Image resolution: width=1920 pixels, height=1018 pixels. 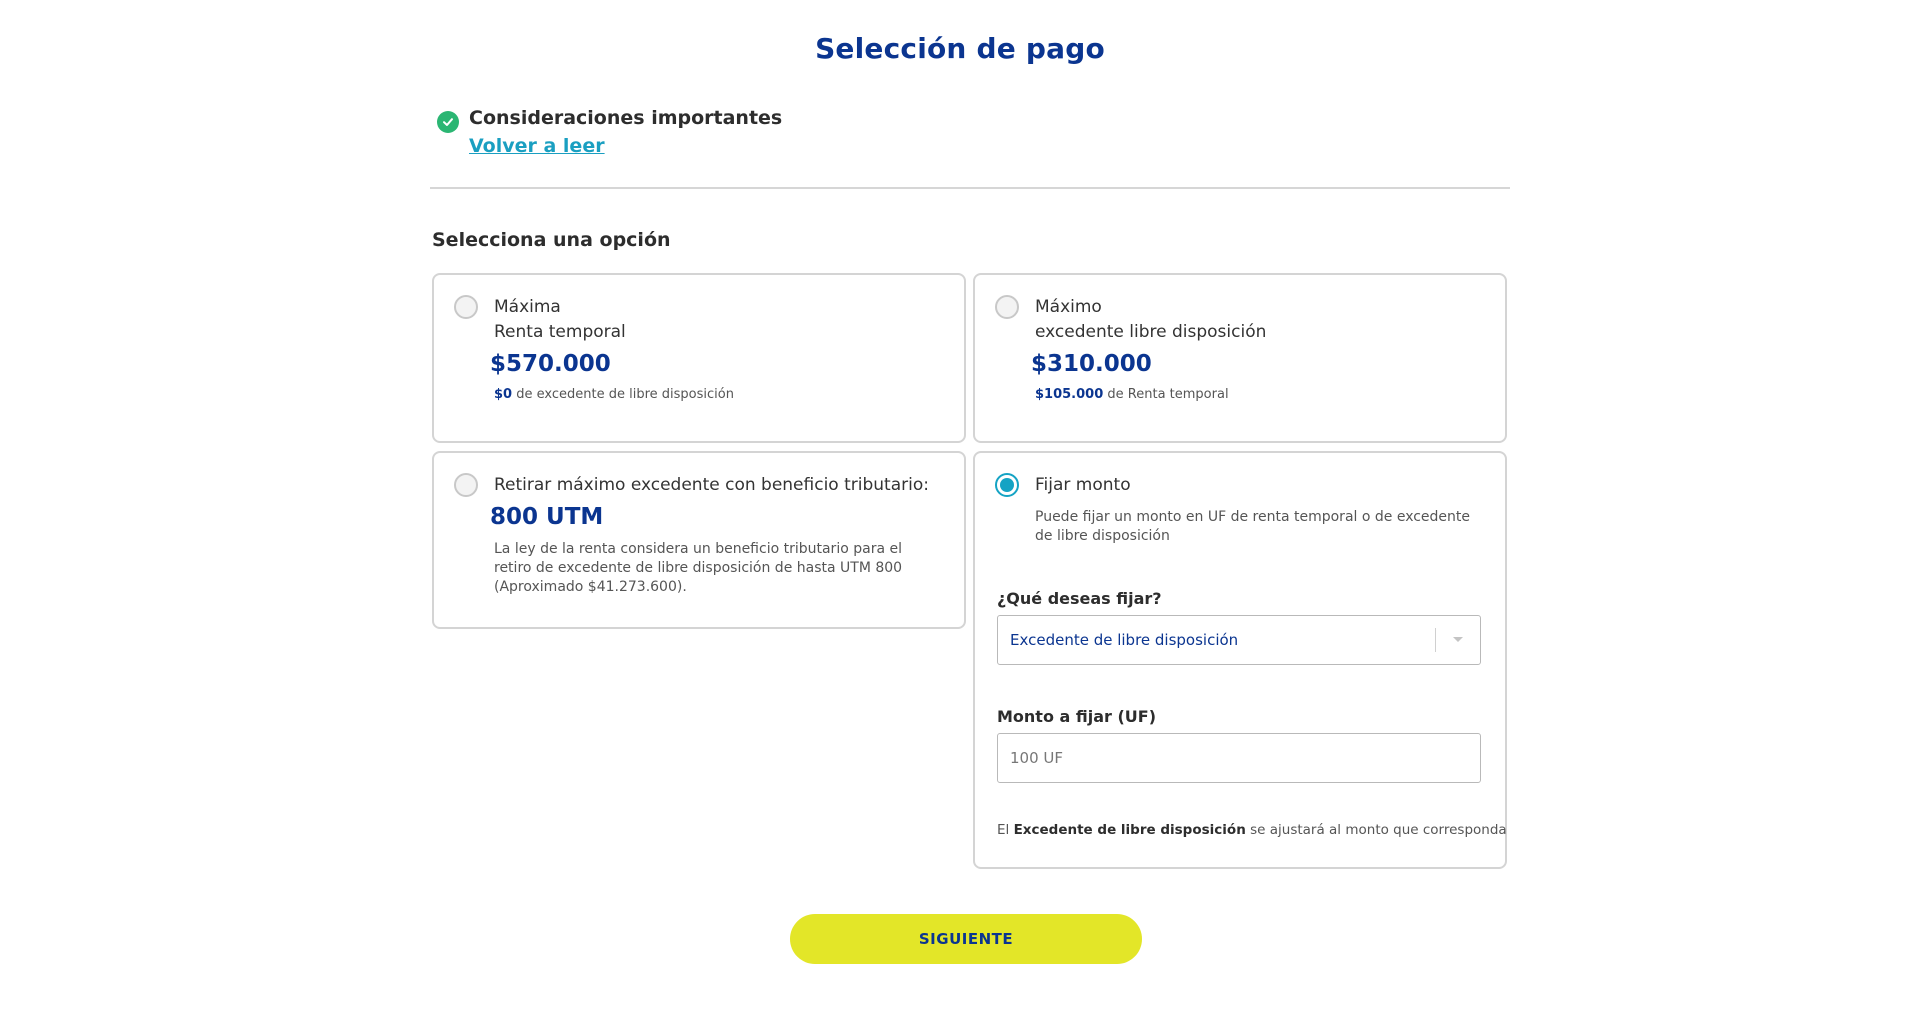 I want to click on option-amount: $570.000, so click(x=550, y=364).